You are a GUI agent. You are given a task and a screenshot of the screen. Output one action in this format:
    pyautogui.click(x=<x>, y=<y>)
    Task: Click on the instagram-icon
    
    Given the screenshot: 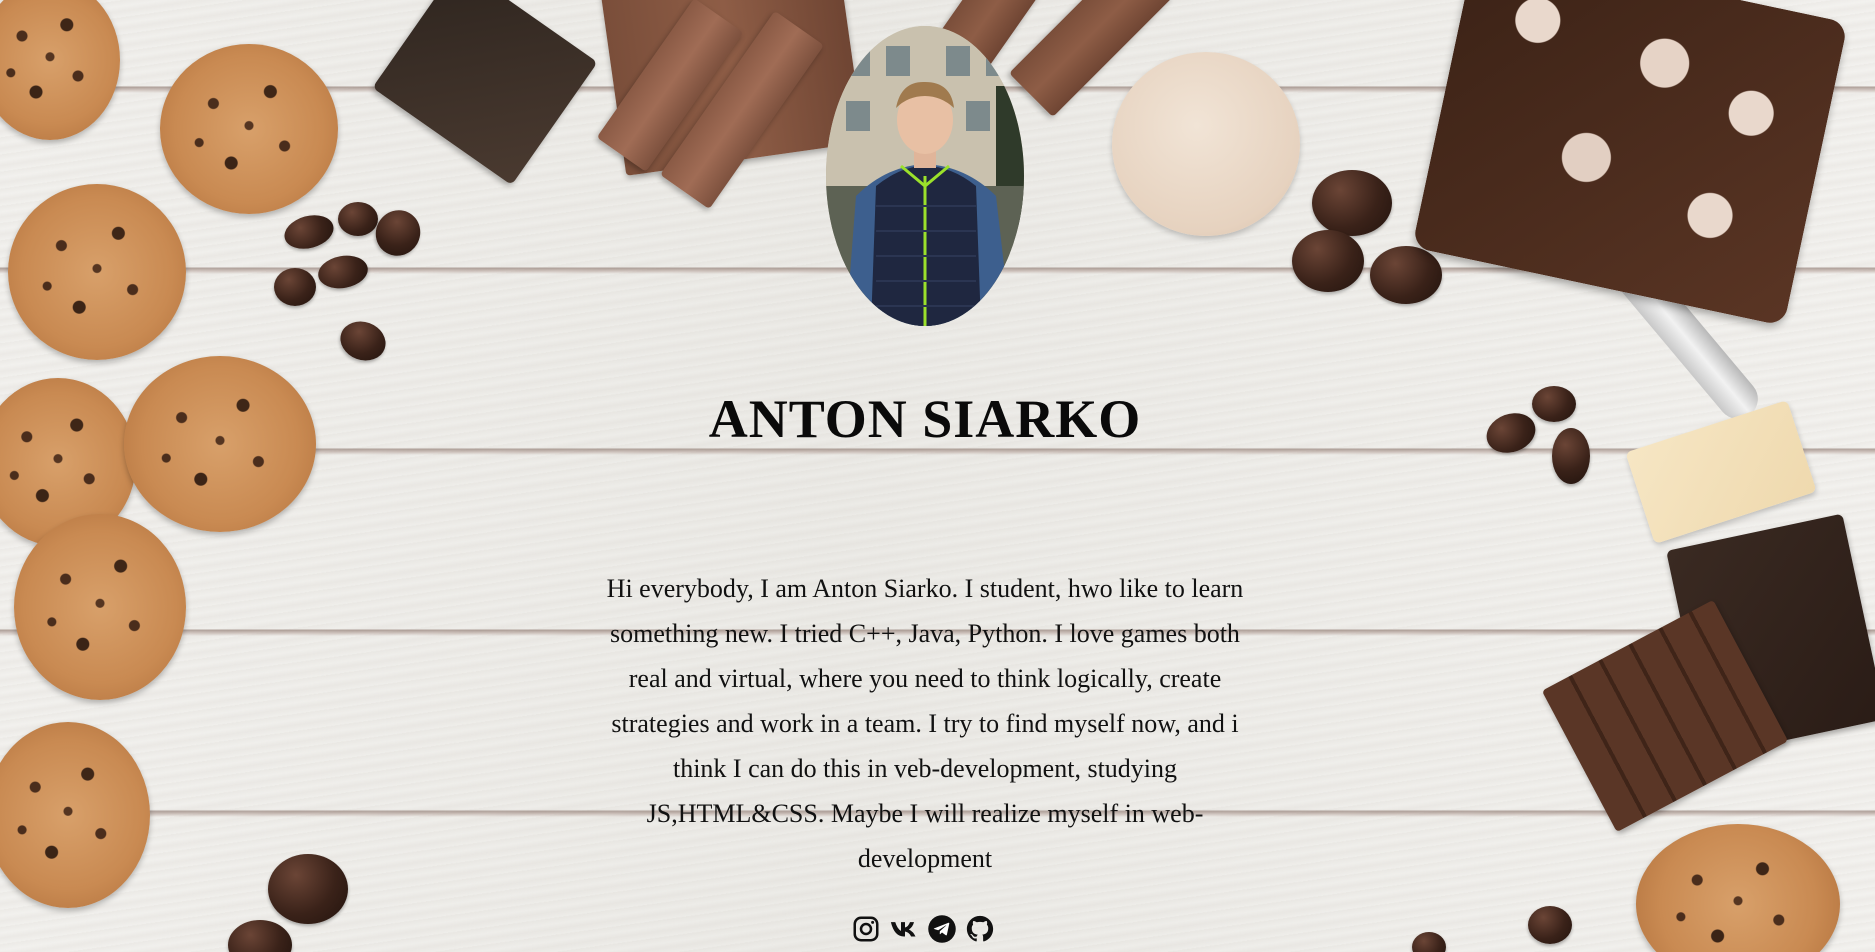 What is the action you would take?
    pyautogui.click(x=866, y=929)
    